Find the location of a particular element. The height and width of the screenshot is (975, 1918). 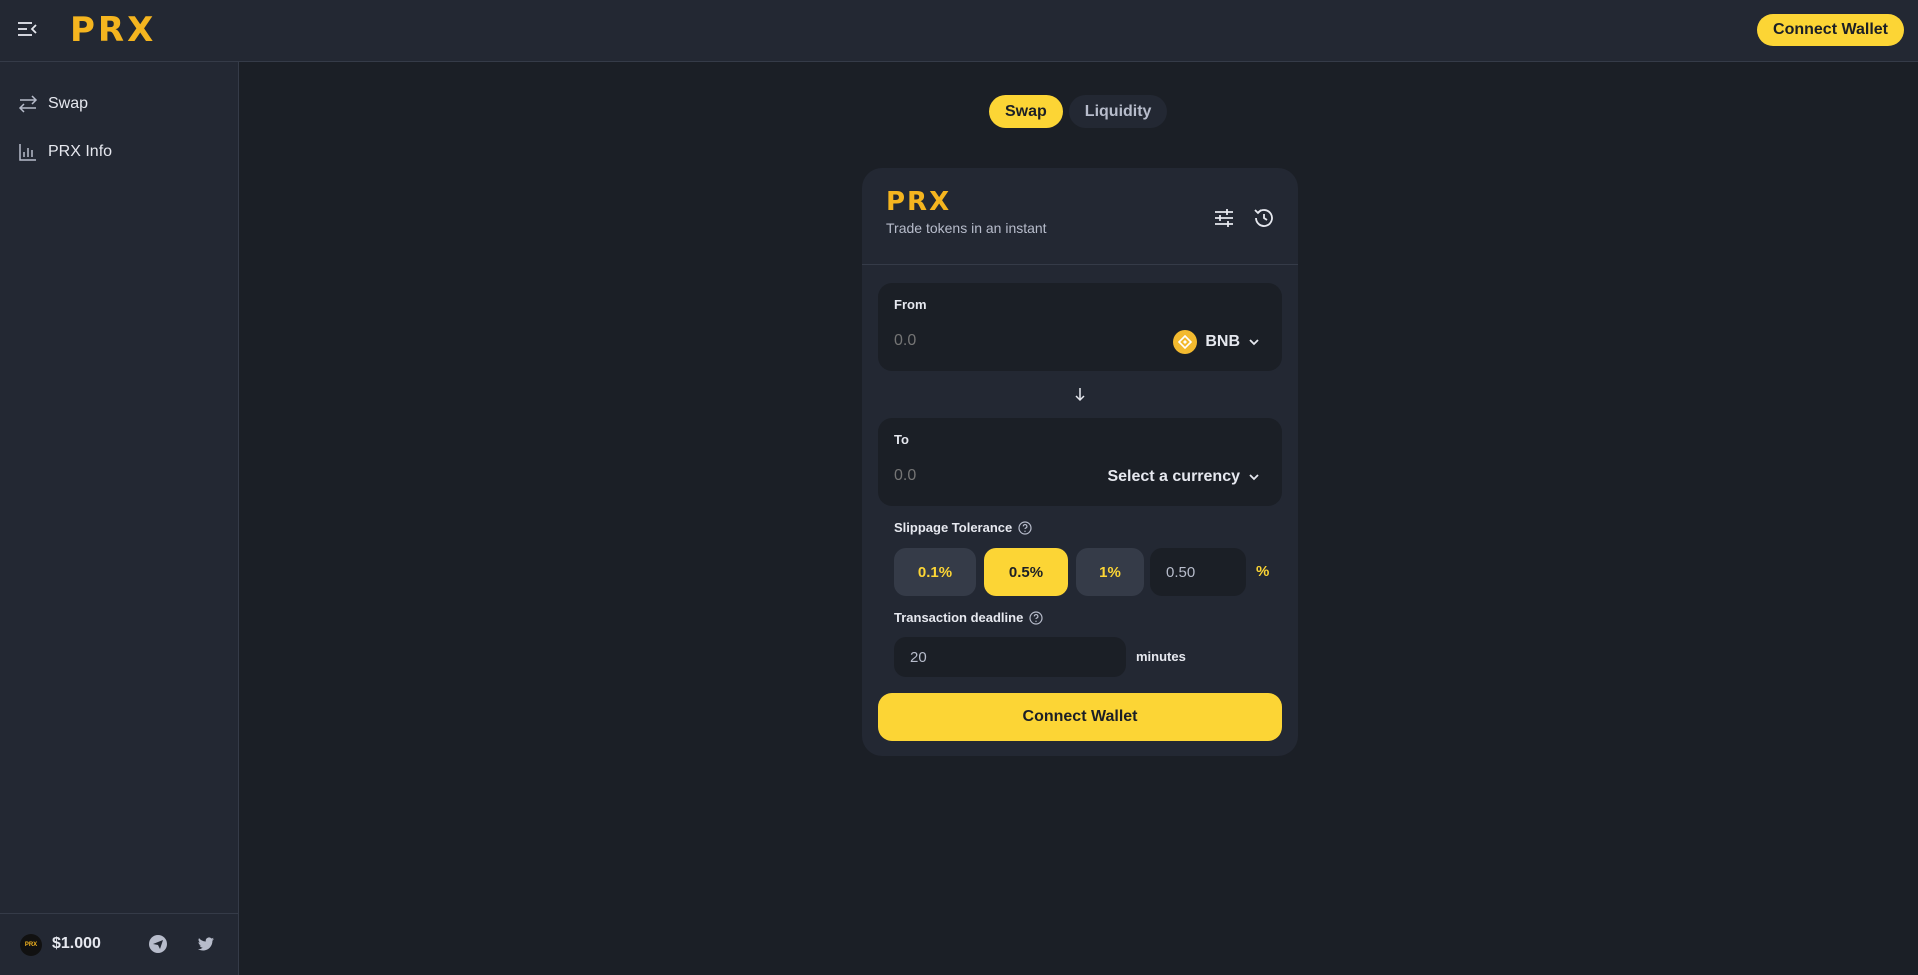

from-token-select: BNB is located at coordinates (1216, 342).